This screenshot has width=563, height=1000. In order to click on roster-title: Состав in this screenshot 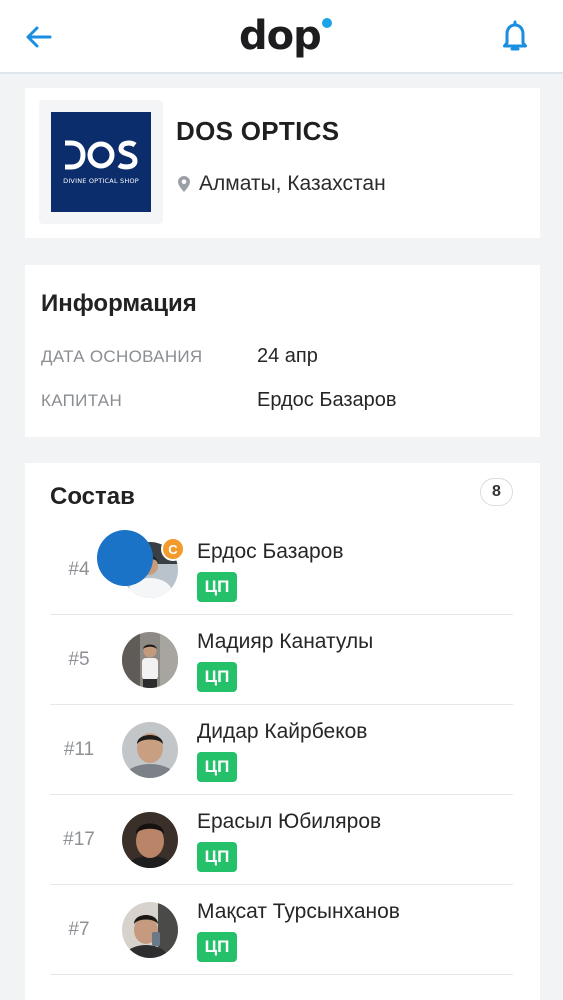, I will do `click(92, 496)`.